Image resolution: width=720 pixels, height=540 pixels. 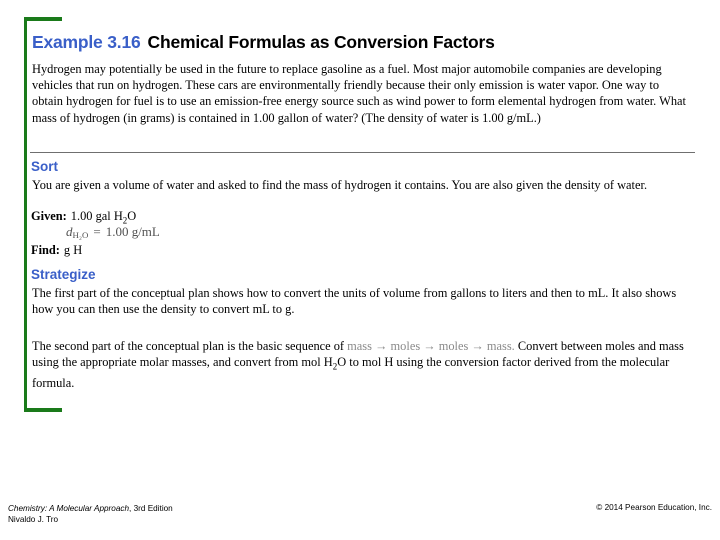 What do you see at coordinates (33, 519) in the screenshot?
I see `footer-author: Nivaldo J. Tro` at bounding box center [33, 519].